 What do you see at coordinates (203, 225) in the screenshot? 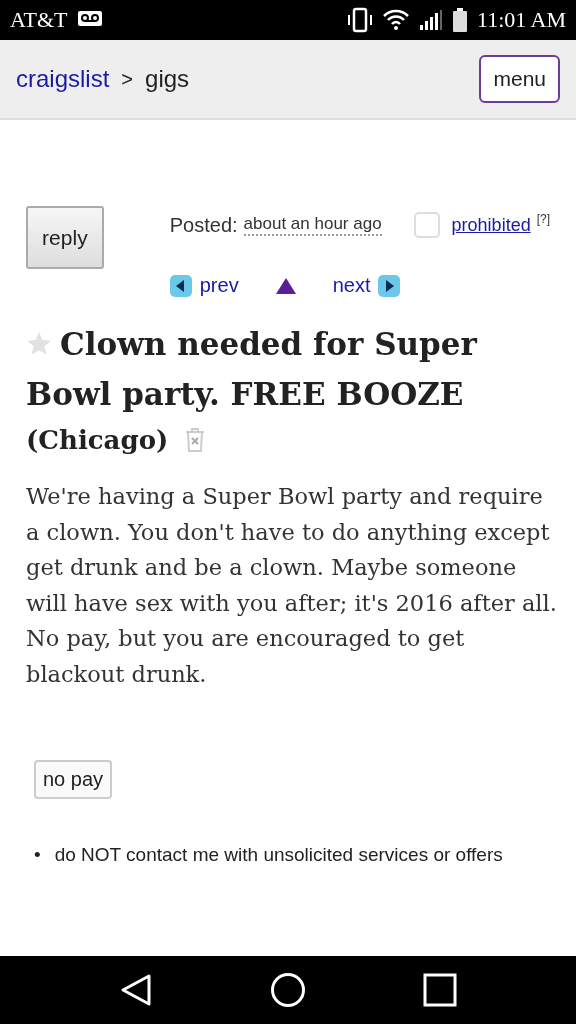
I see `posted-label: Posted:` at bounding box center [203, 225].